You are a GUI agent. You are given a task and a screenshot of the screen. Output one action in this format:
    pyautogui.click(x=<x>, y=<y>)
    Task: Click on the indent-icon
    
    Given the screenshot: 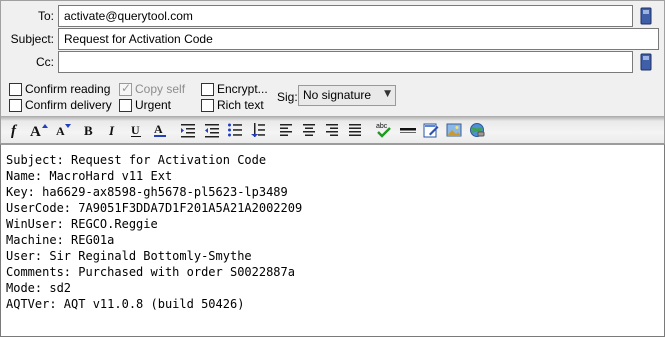 What is the action you would take?
    pyautogui.click(x=188, y=130)
    